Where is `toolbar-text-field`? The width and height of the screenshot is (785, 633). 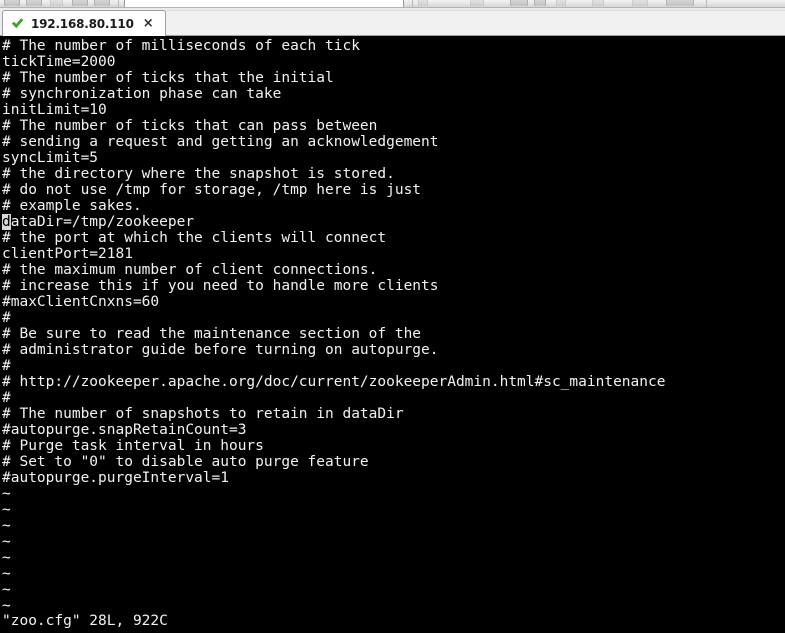
toolbar-text-field is located at coordinates (264, 3).